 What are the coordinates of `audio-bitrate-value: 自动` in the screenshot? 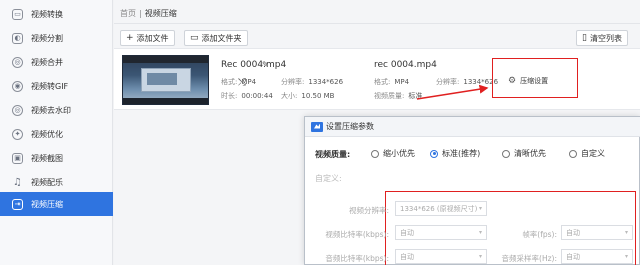 It's located at (407, 256).